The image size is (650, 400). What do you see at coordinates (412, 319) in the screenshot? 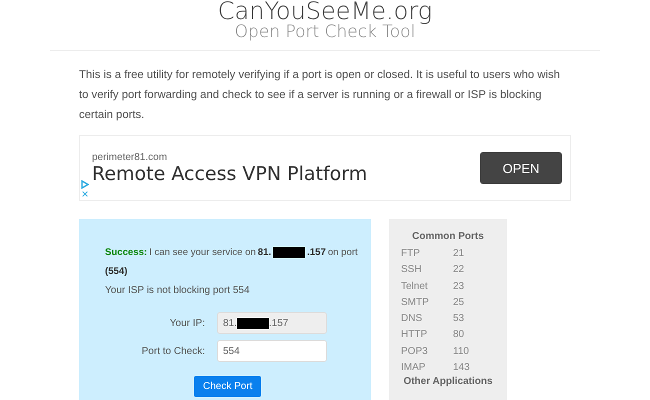
I see `service-name: DNS` at bounding box center [412, 319].